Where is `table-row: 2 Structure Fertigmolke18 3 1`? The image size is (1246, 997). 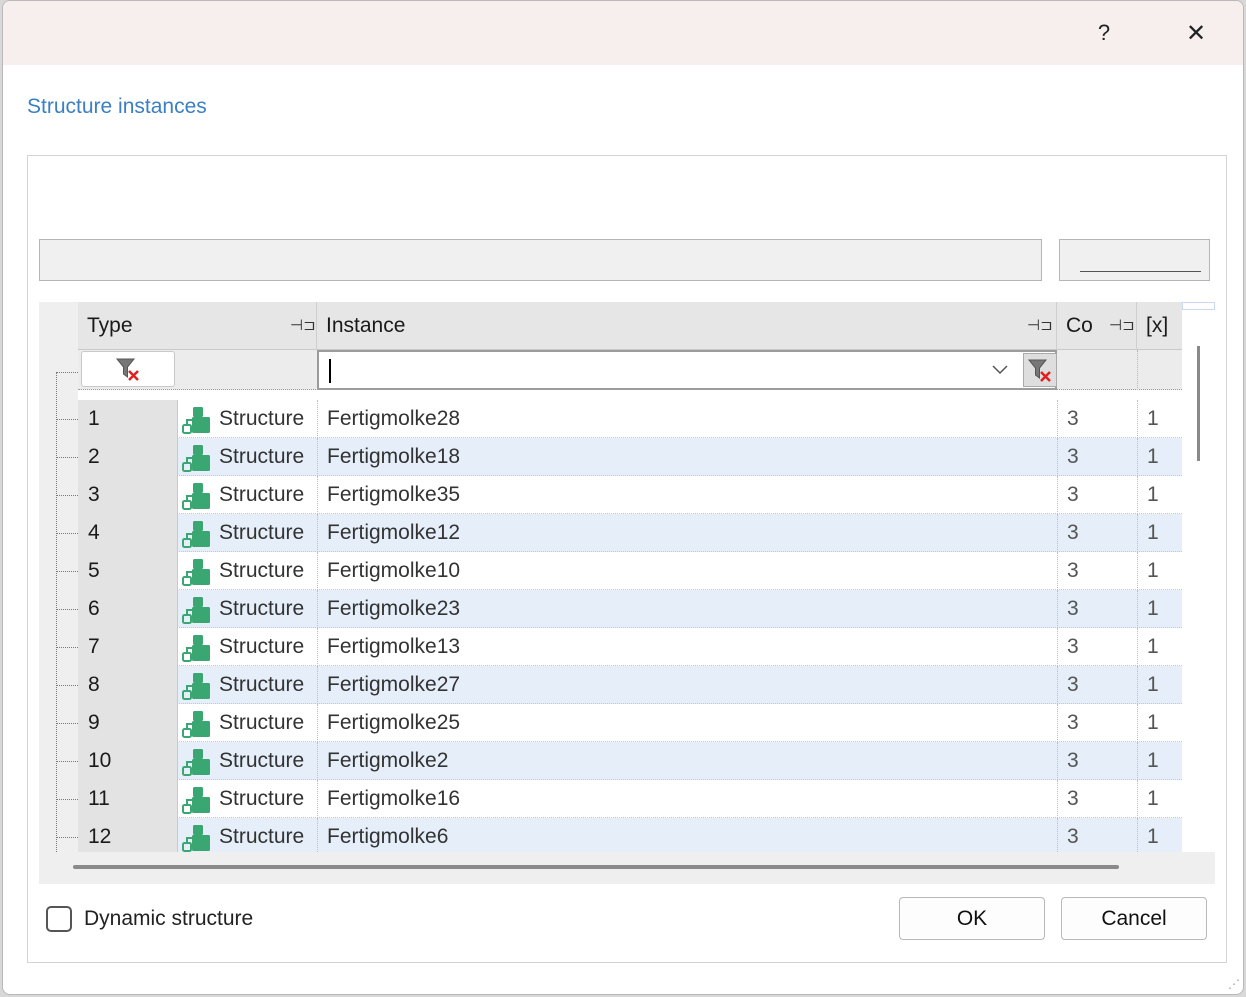
table-row: 2 Structure Fertigmolke18 3 1 is located at coordinates (630, 457).